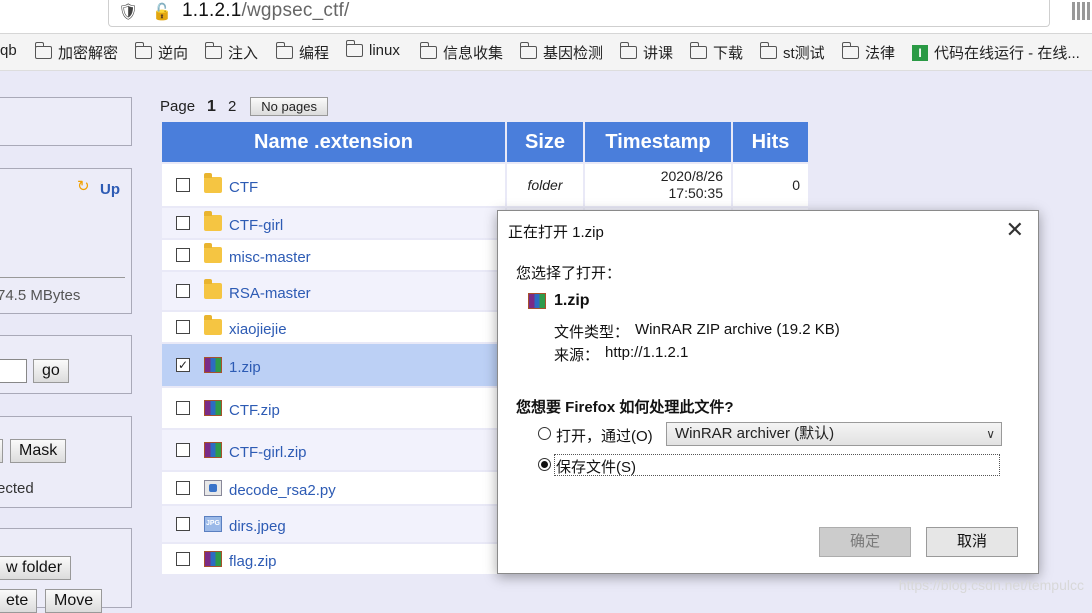  I want to click on cancel-button: 取消, so click(972, 542).